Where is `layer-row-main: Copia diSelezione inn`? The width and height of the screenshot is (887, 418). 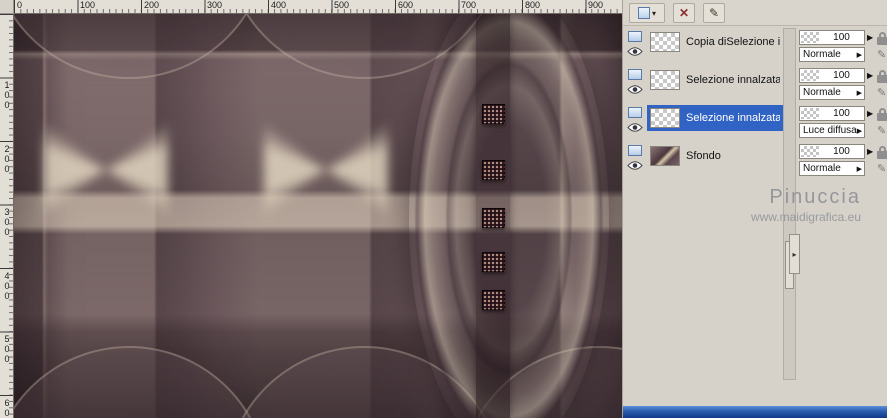
layer-row-main: Copia diSelezione inn is located at coordinates (715, 42).